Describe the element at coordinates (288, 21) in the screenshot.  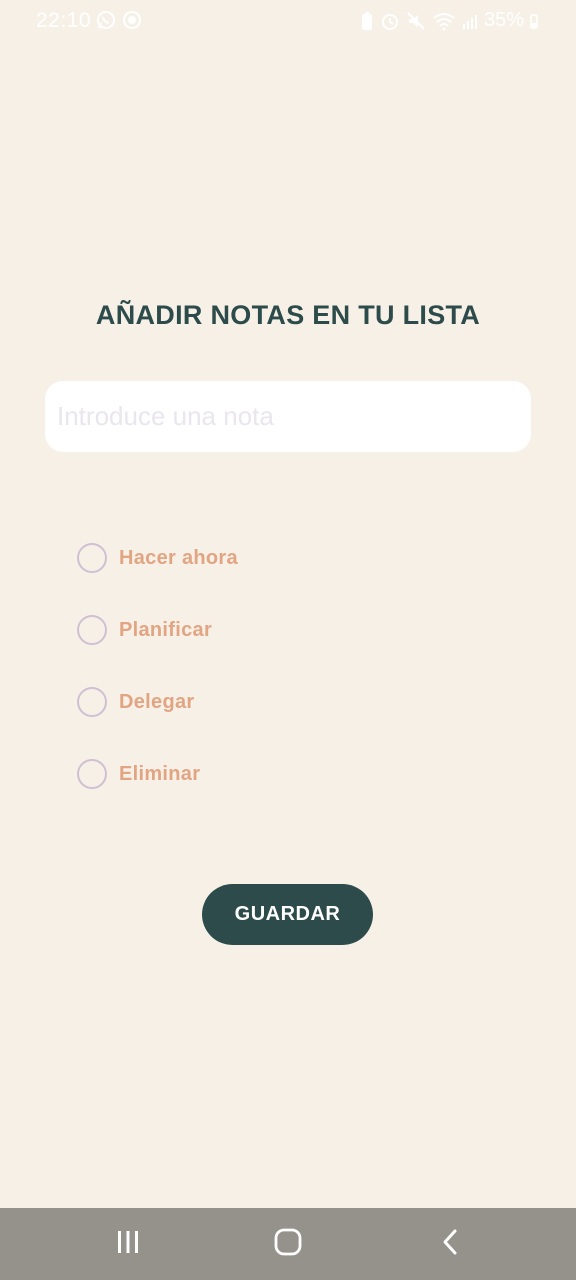
I see `status-bar: 22:10 35%` at that location.